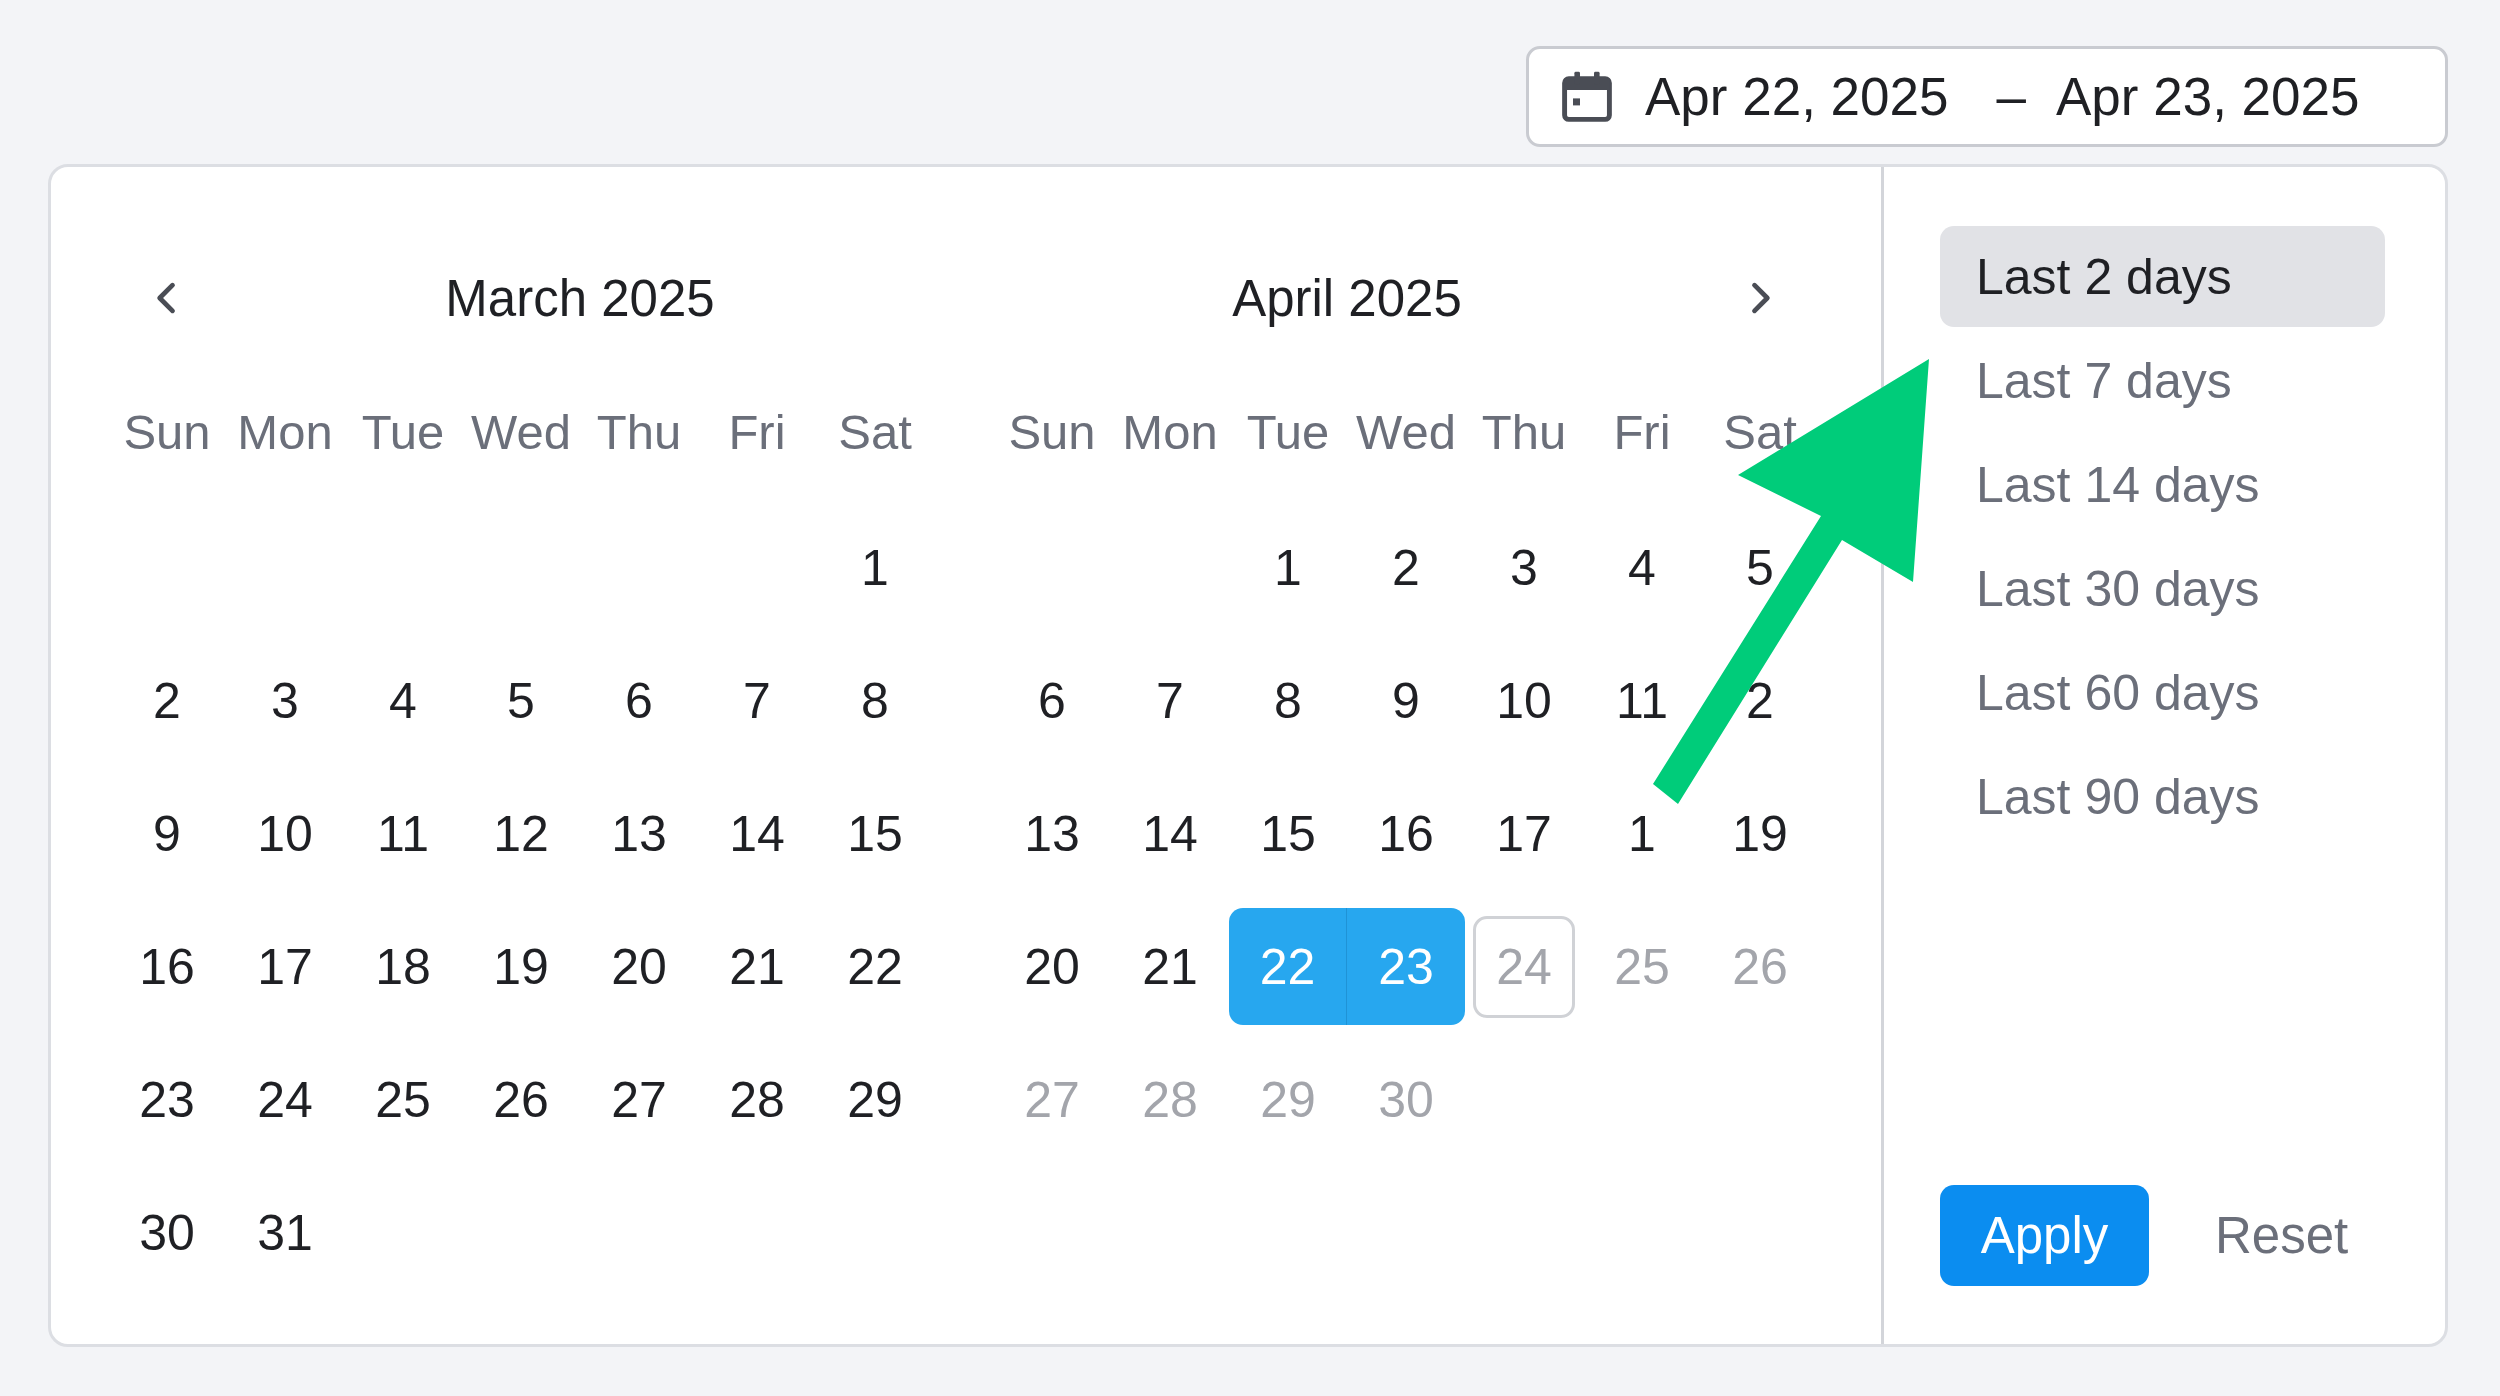  I want to click on preset-option: Last 60 days, so click(2162, 692).